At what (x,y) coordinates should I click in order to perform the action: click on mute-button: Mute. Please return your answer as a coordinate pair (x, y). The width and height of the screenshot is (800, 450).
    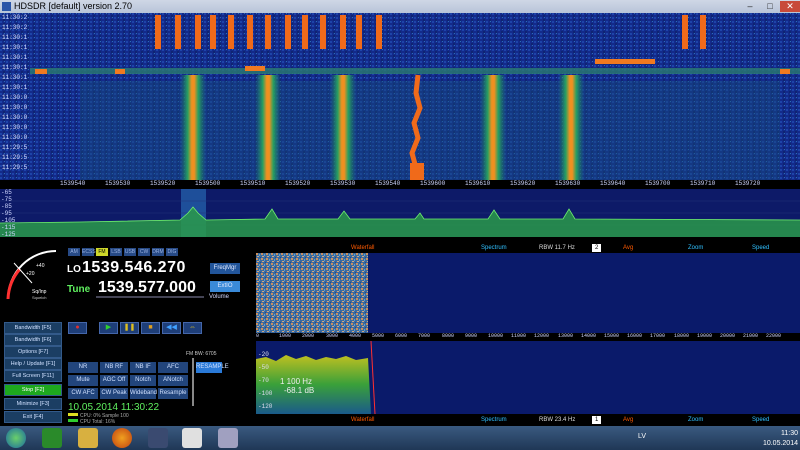
    Looking at the image, I should click on (83, 380).